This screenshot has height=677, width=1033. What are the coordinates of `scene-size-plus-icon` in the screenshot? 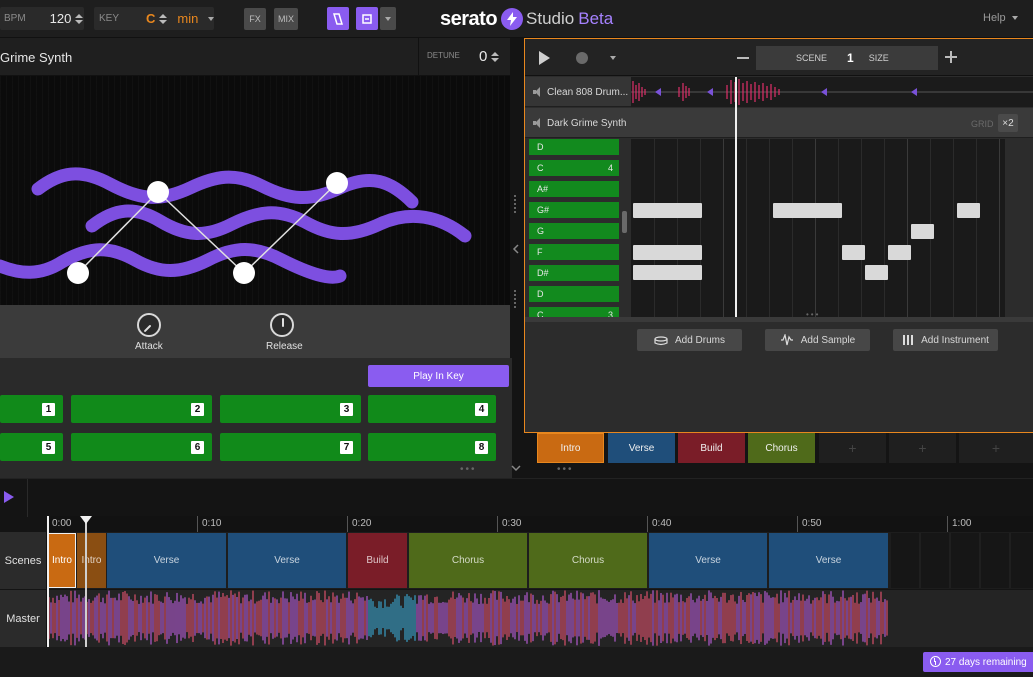 It's located at (951, 57).